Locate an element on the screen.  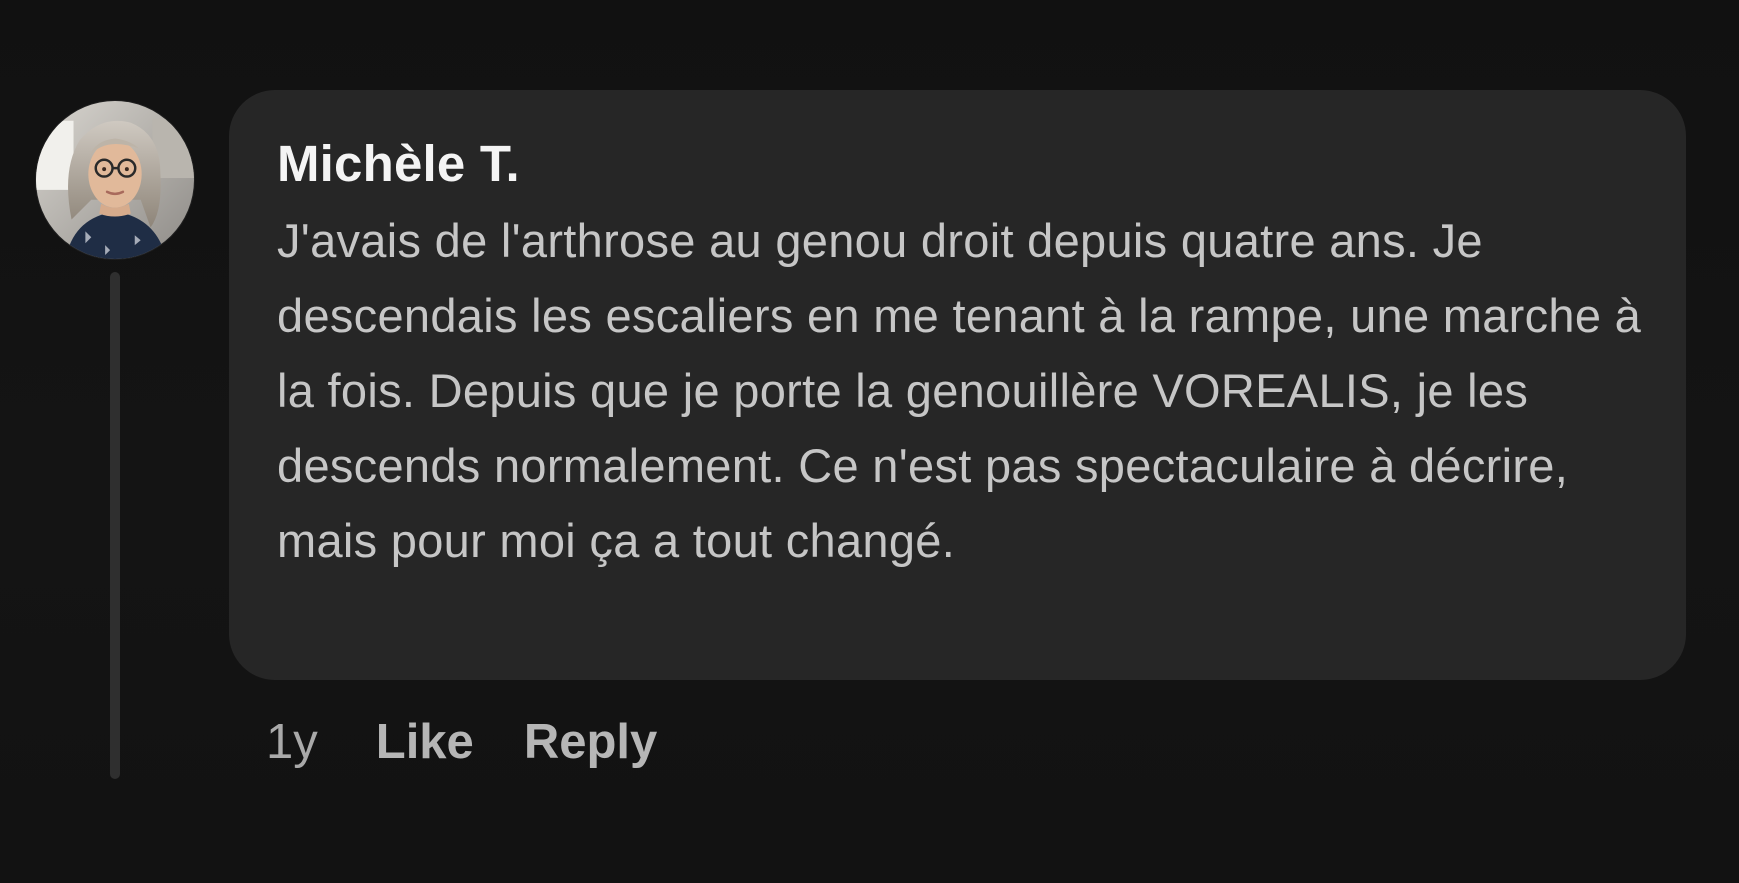
like-button: Like is located at coordinates (425, 742).